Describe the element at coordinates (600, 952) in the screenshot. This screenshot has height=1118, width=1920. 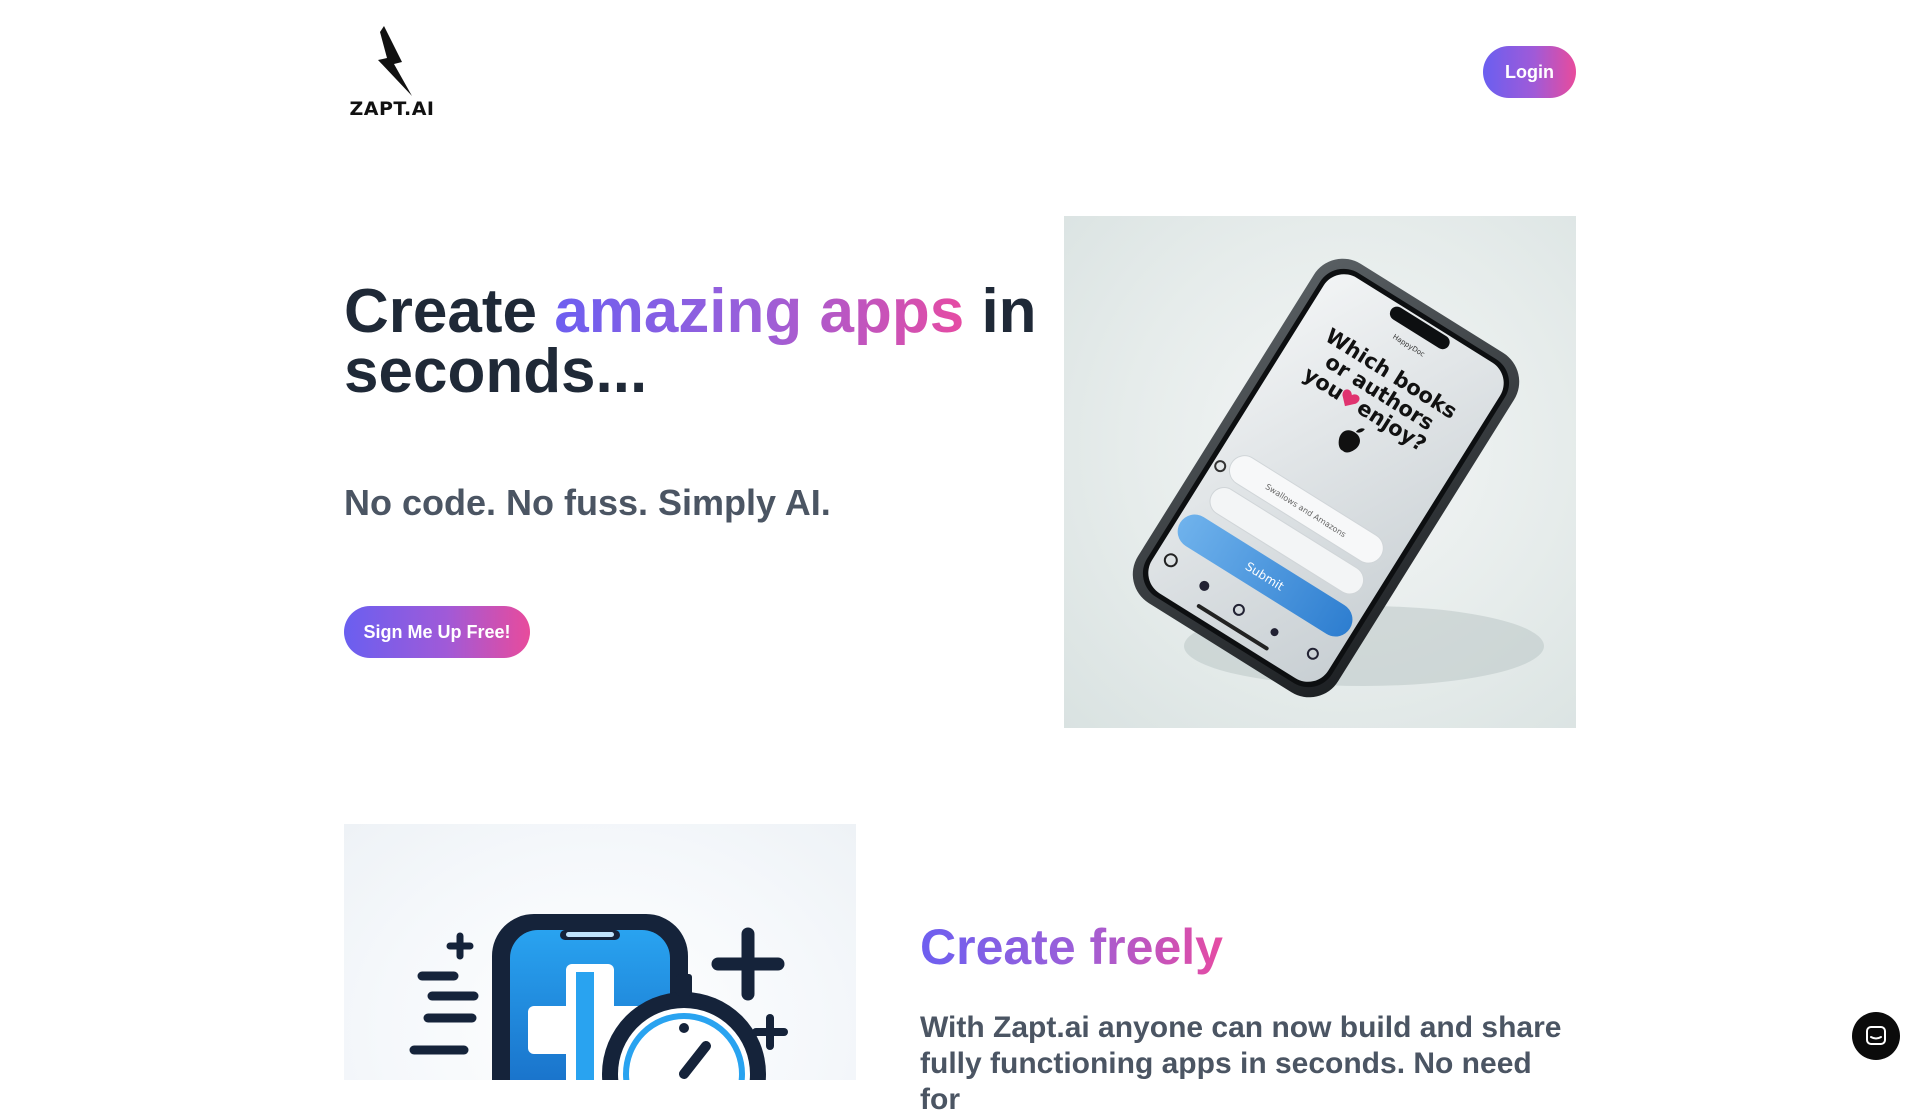
I see `feature-illustration` at that location.